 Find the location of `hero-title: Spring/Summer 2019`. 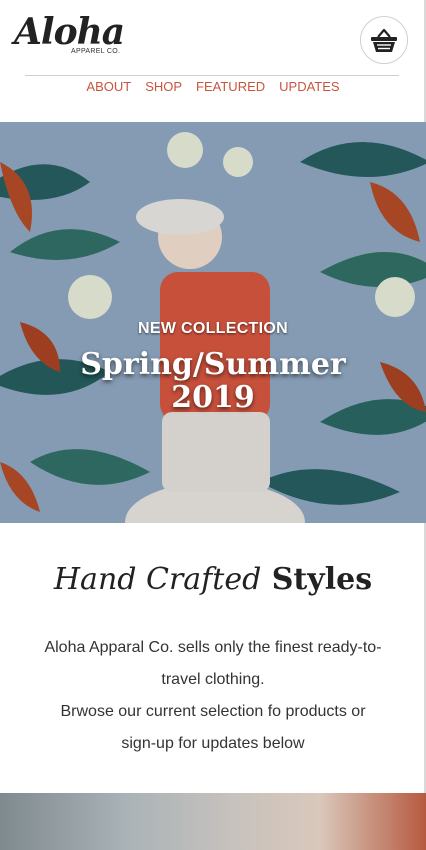

hero-title: Spring/Summer 2019 is located at coordinates (213, 381).